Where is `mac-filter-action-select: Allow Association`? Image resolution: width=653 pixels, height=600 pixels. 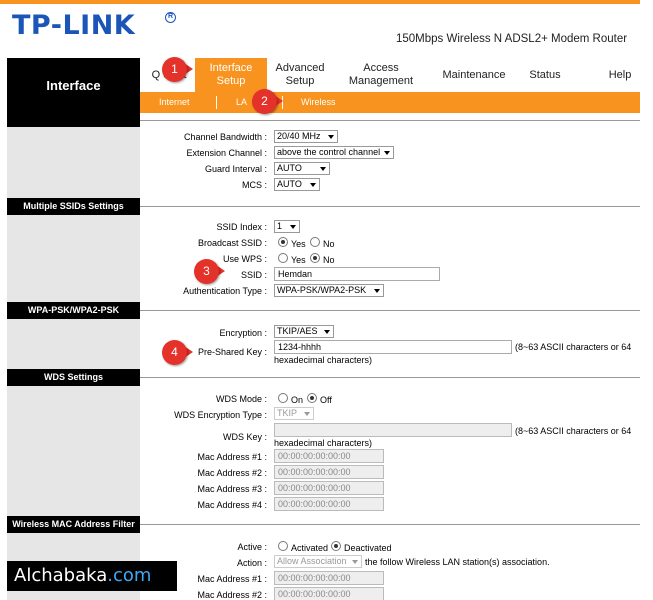
mac-filter-action-select: Allow Association is located at coordinates (318, 561).